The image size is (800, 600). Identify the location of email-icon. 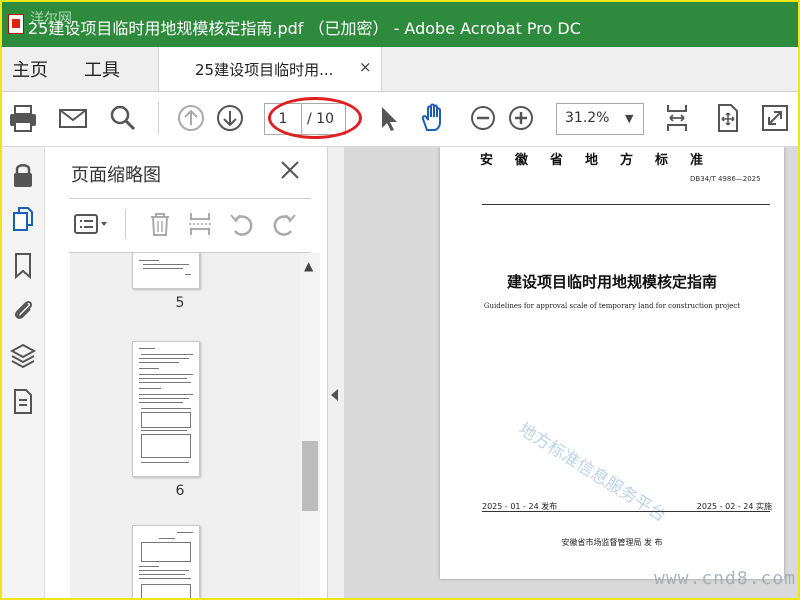
(73, 118).